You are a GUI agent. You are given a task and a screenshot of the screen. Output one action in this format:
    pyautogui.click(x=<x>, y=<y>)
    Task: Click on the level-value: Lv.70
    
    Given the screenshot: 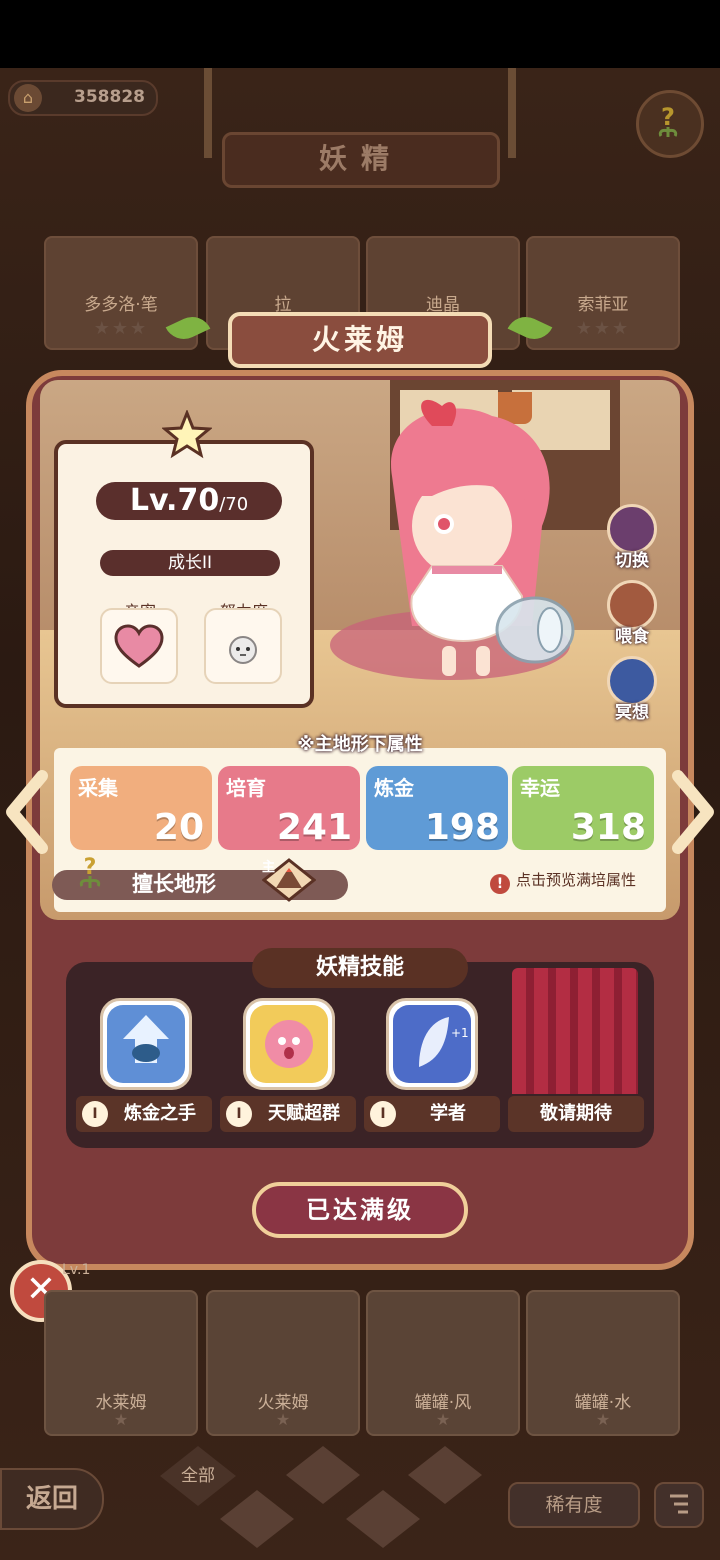 What is the action you would take?
    pyautogui.click(x=174, y=500)
    